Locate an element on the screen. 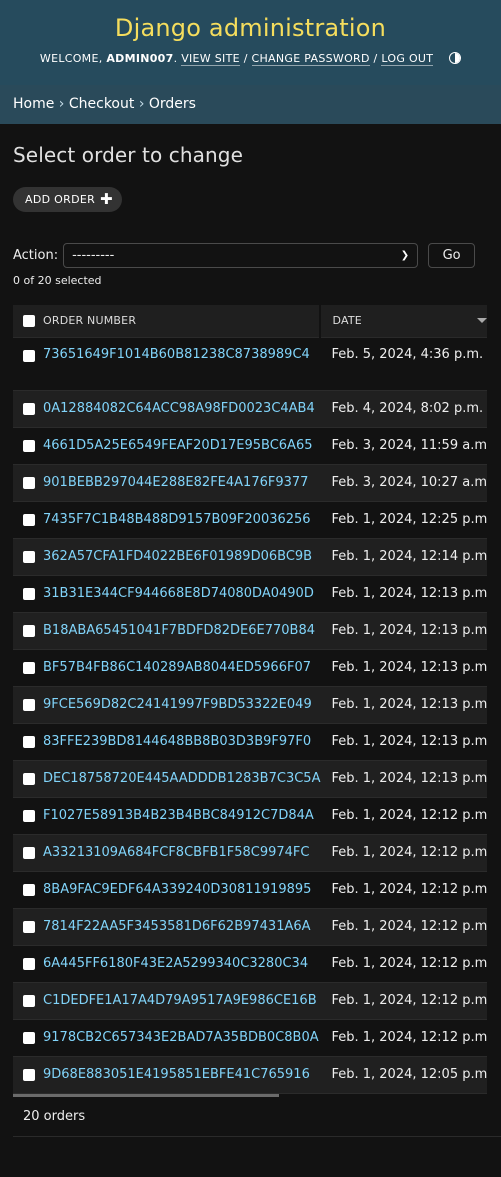  order-number-cell: 9178CB2C657343E2BAD7A35BDB0C8B0A is located at coordinates (178, 1038).